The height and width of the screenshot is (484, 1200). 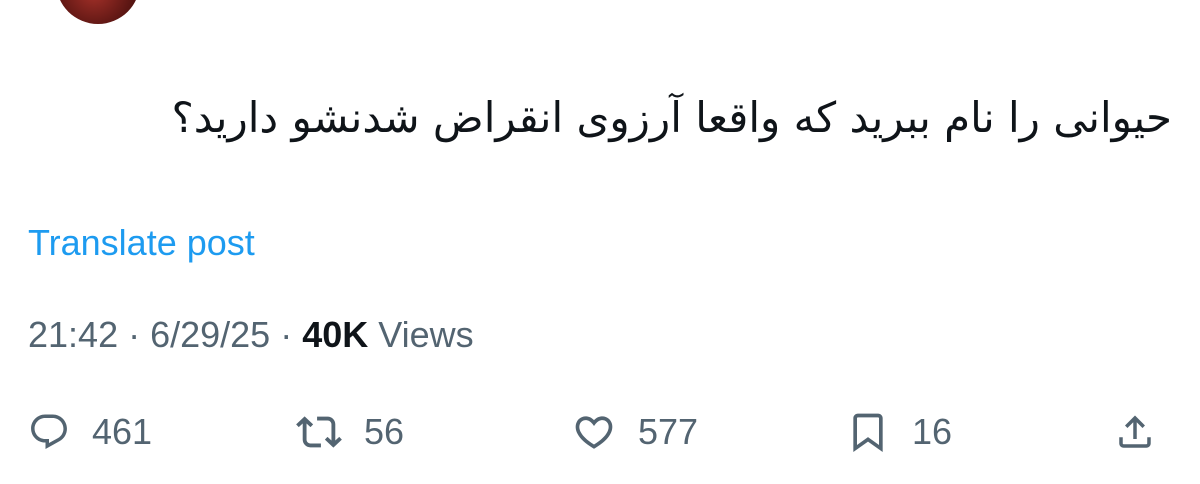 I want to click on like-button: 577, so click(x=635, y=432).